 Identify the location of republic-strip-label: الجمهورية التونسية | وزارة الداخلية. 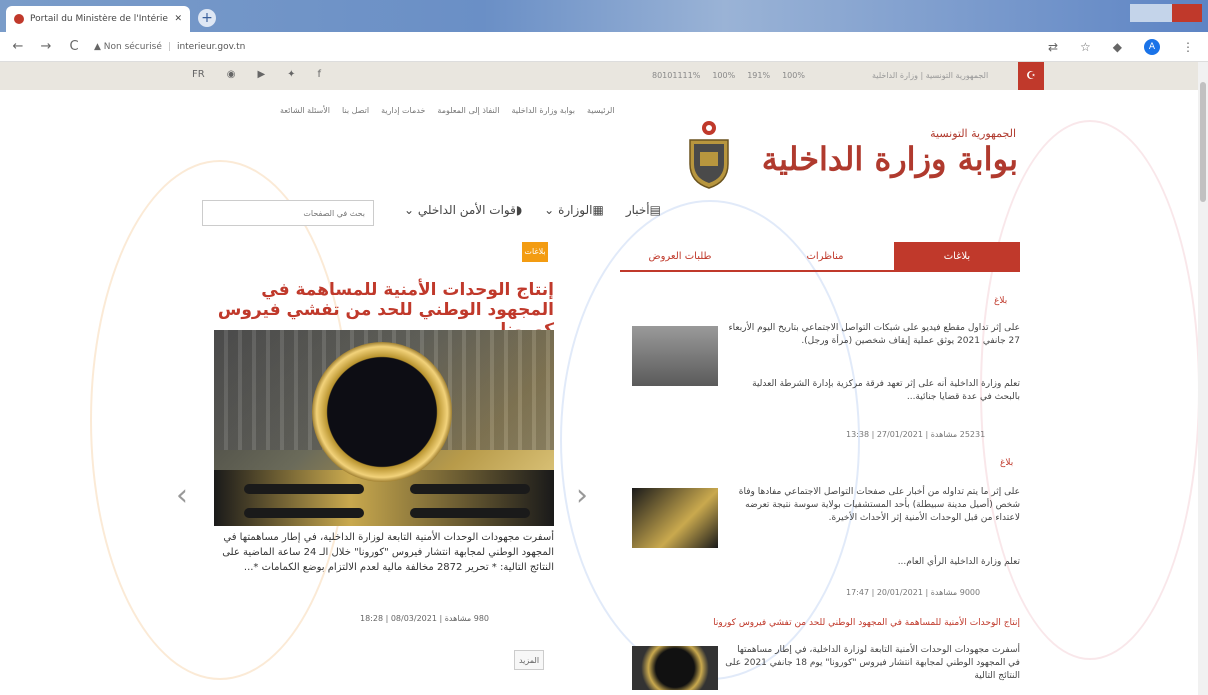
(930, 75).